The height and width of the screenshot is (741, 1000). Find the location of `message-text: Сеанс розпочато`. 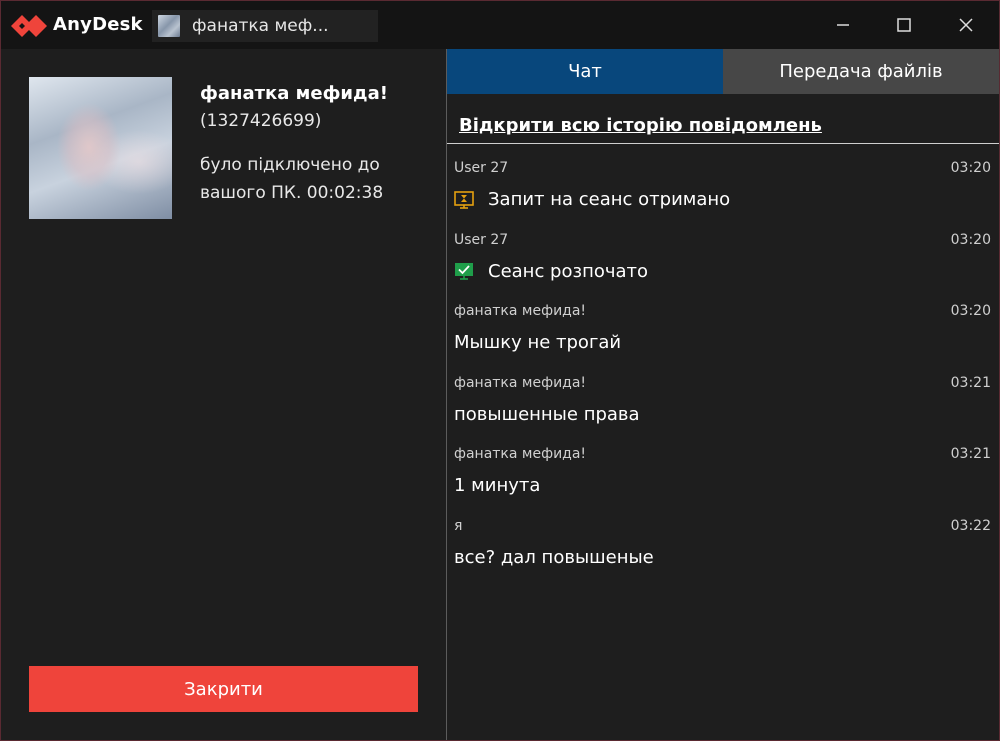

message-text: Сеанс розпочато is located at coordinates (568, 271).